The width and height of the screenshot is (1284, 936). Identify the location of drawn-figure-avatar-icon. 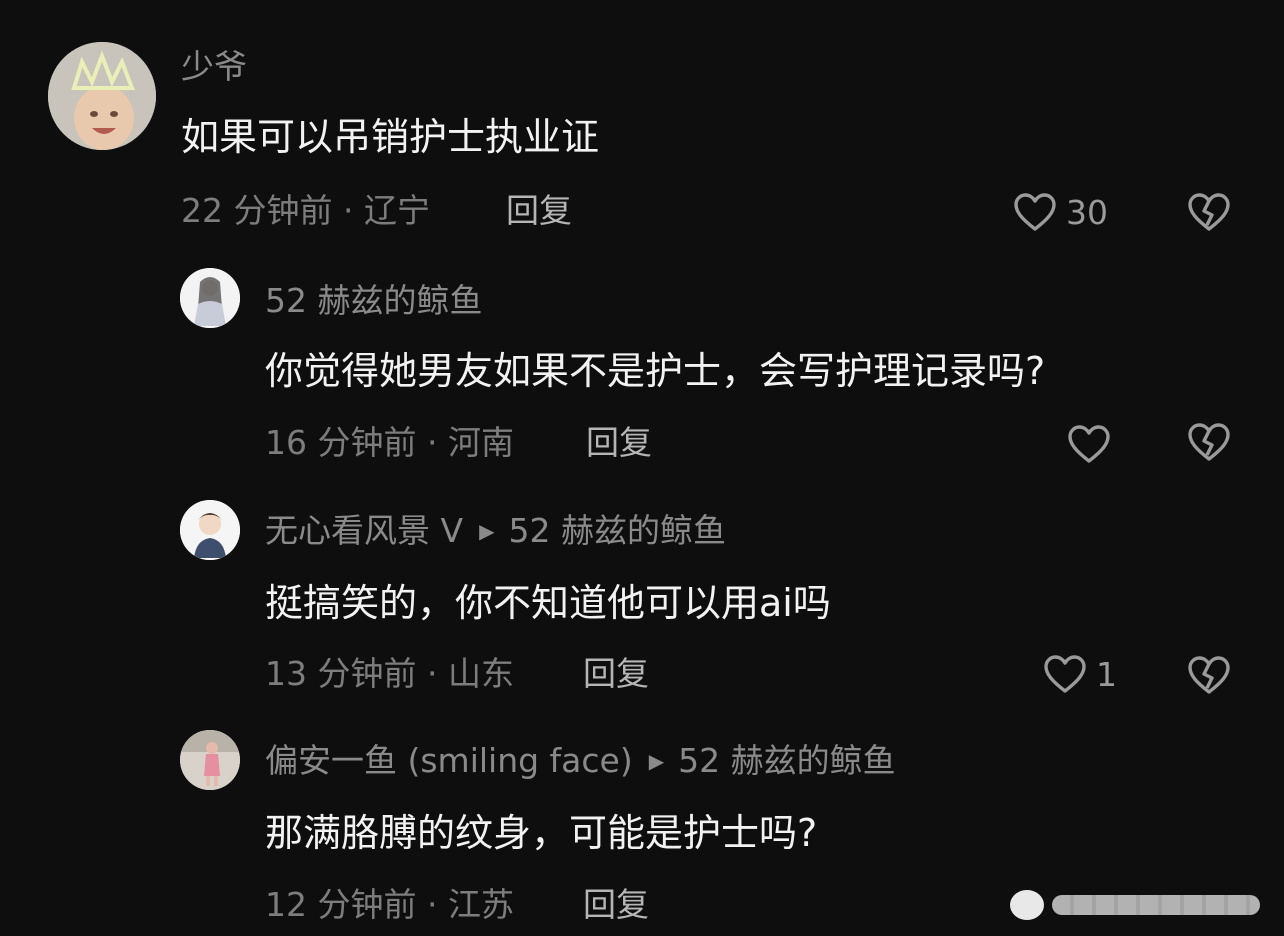
(210, 298).